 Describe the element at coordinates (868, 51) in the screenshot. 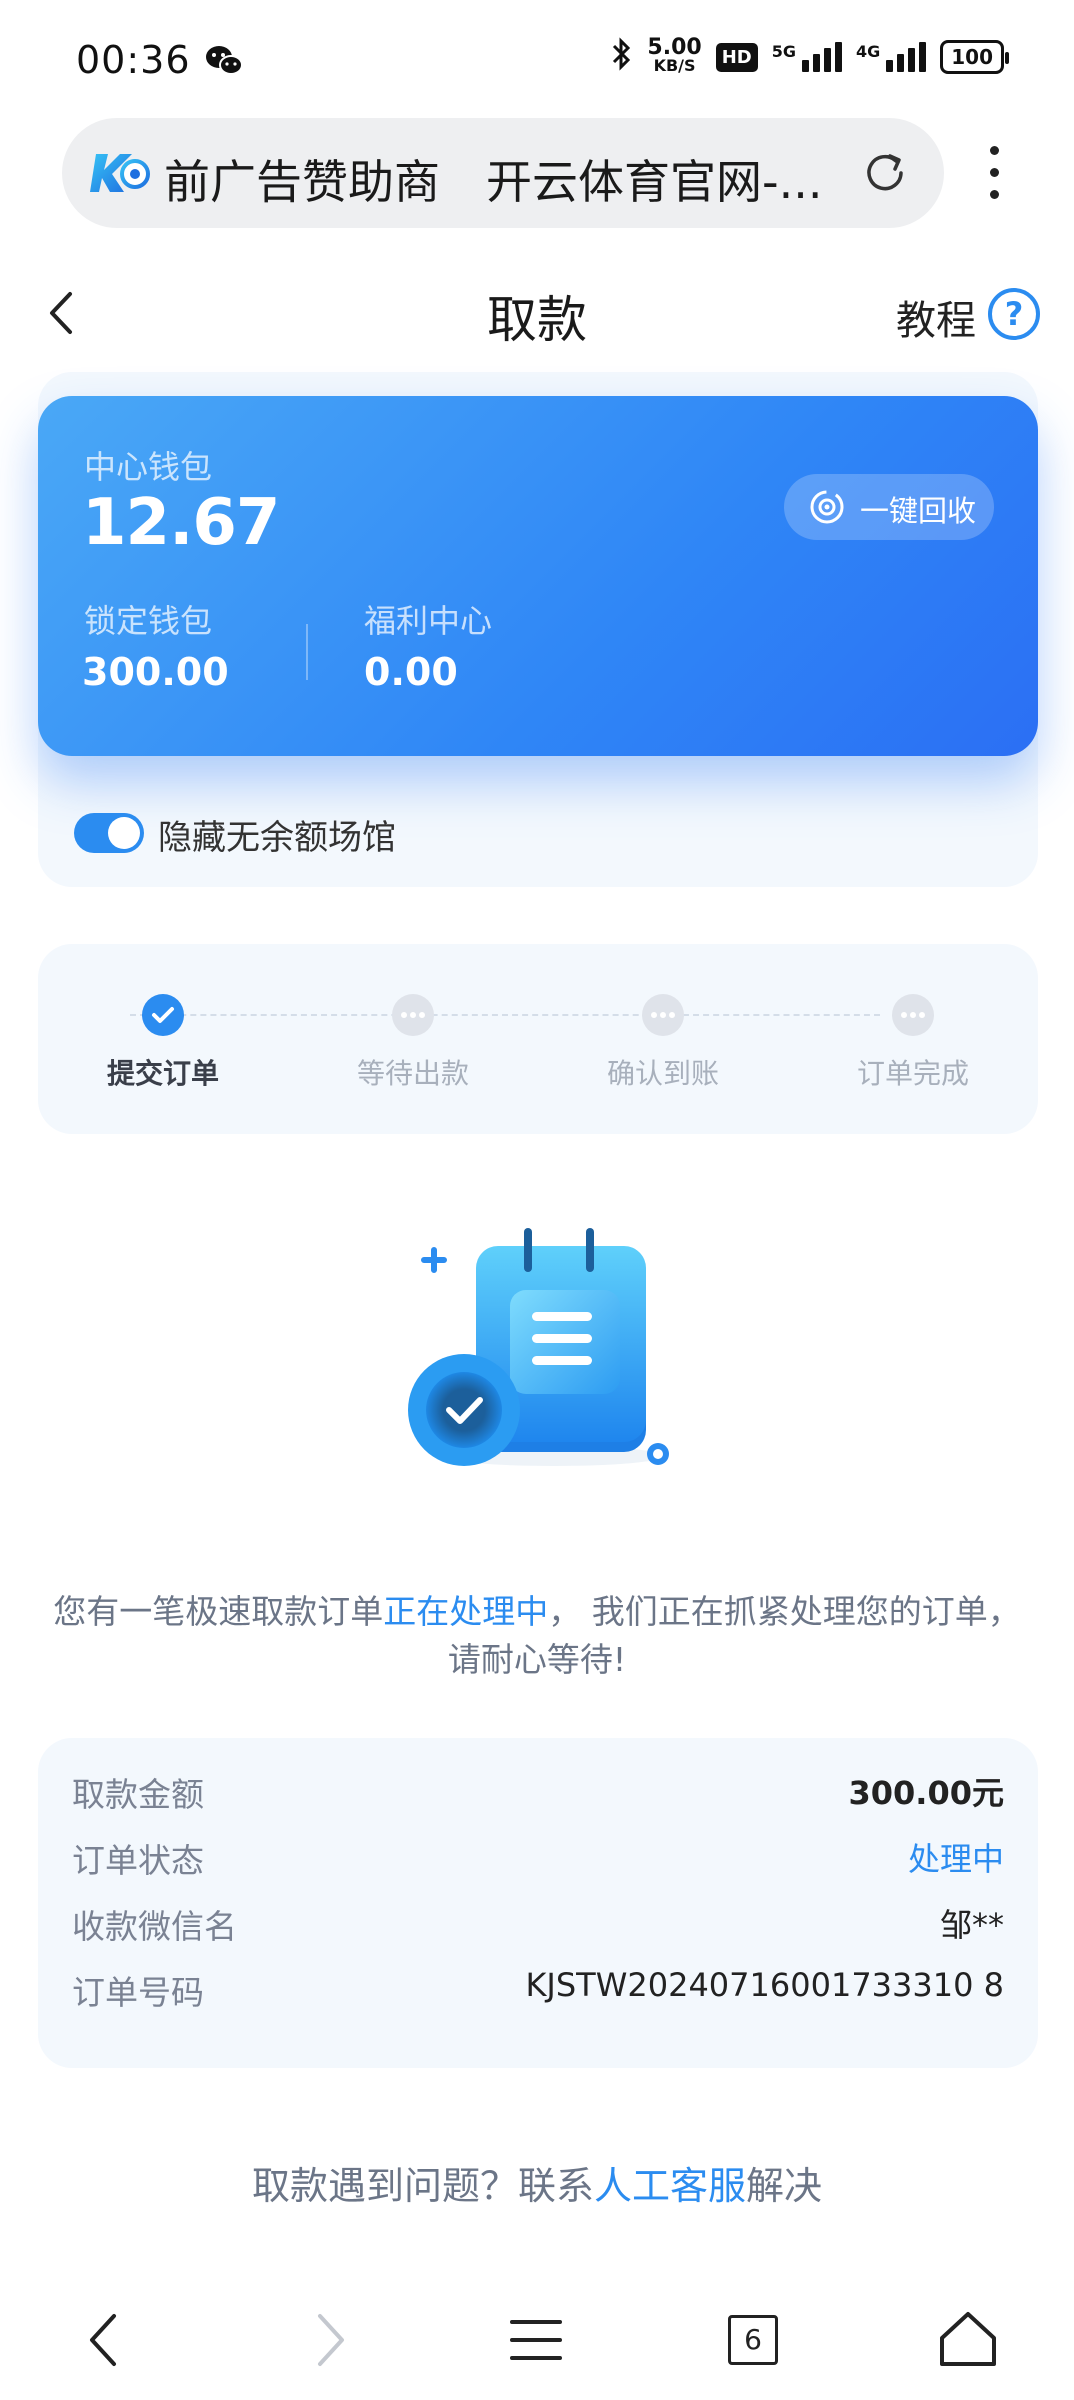

I see `signal-label: 4G` at that location.